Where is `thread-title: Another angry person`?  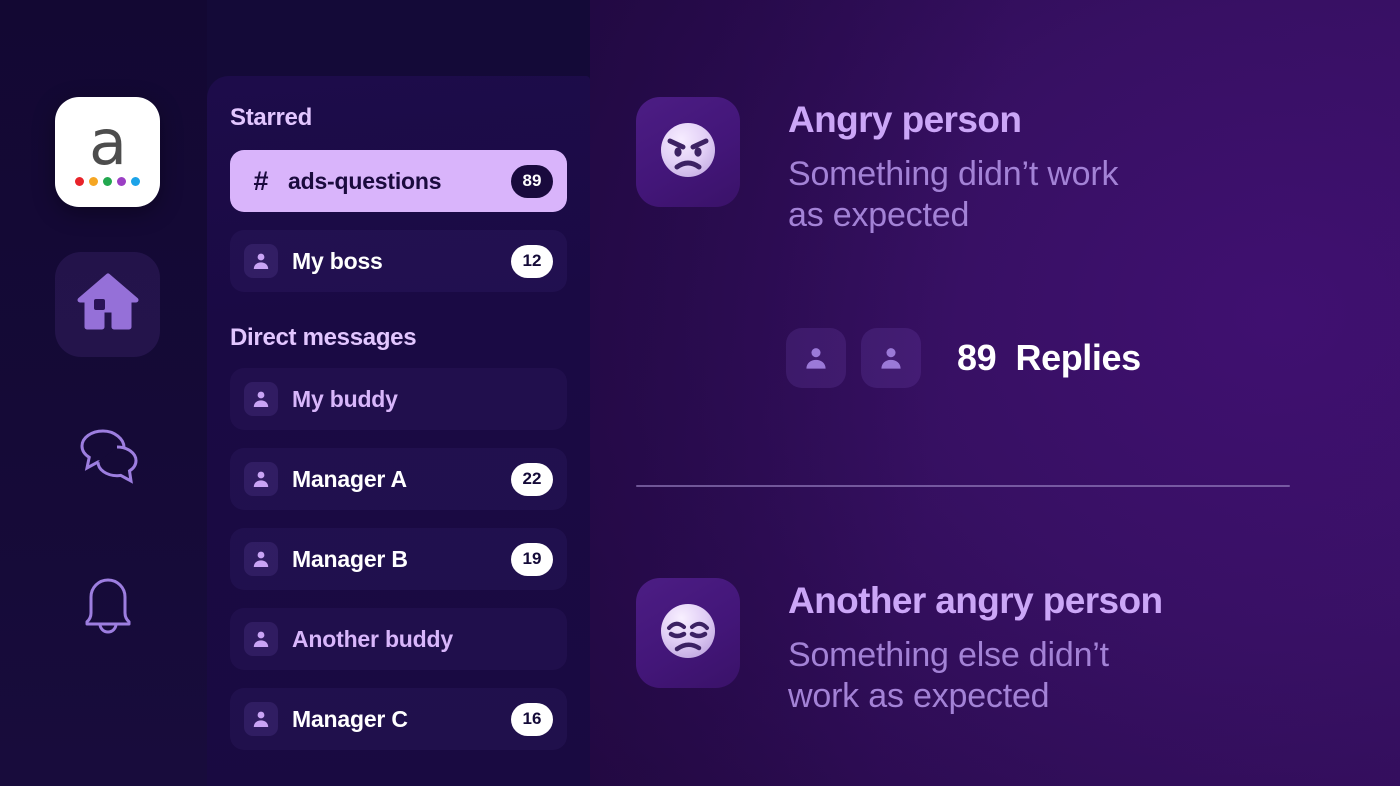 thread-title: Another angry person is located at coordinates (975, 600).